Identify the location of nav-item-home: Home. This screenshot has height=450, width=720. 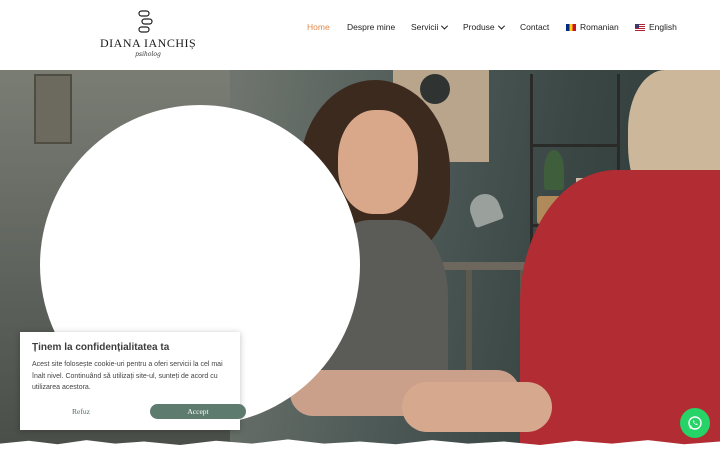
(318, 27).